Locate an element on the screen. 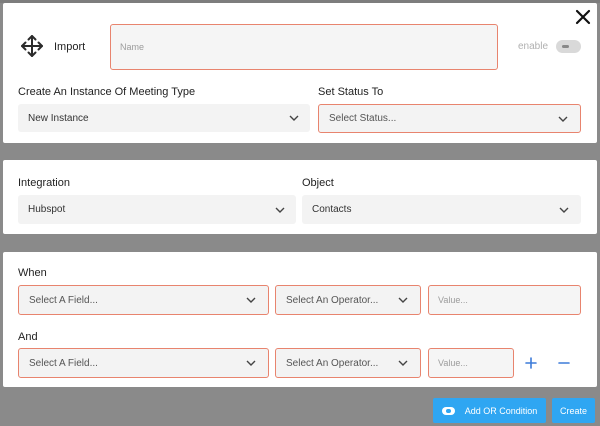 The height and width of the screenshot is (426, 600). plus-icon is located at coordinates (531, 363).